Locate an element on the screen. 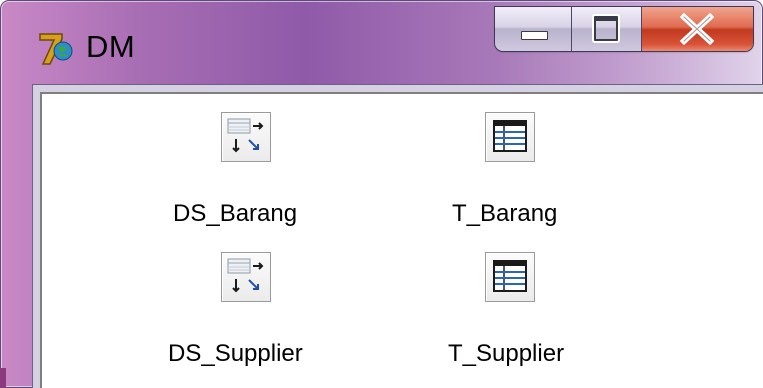 The image size is (763, 388). maximize-button is located at coordinates (607, 29).